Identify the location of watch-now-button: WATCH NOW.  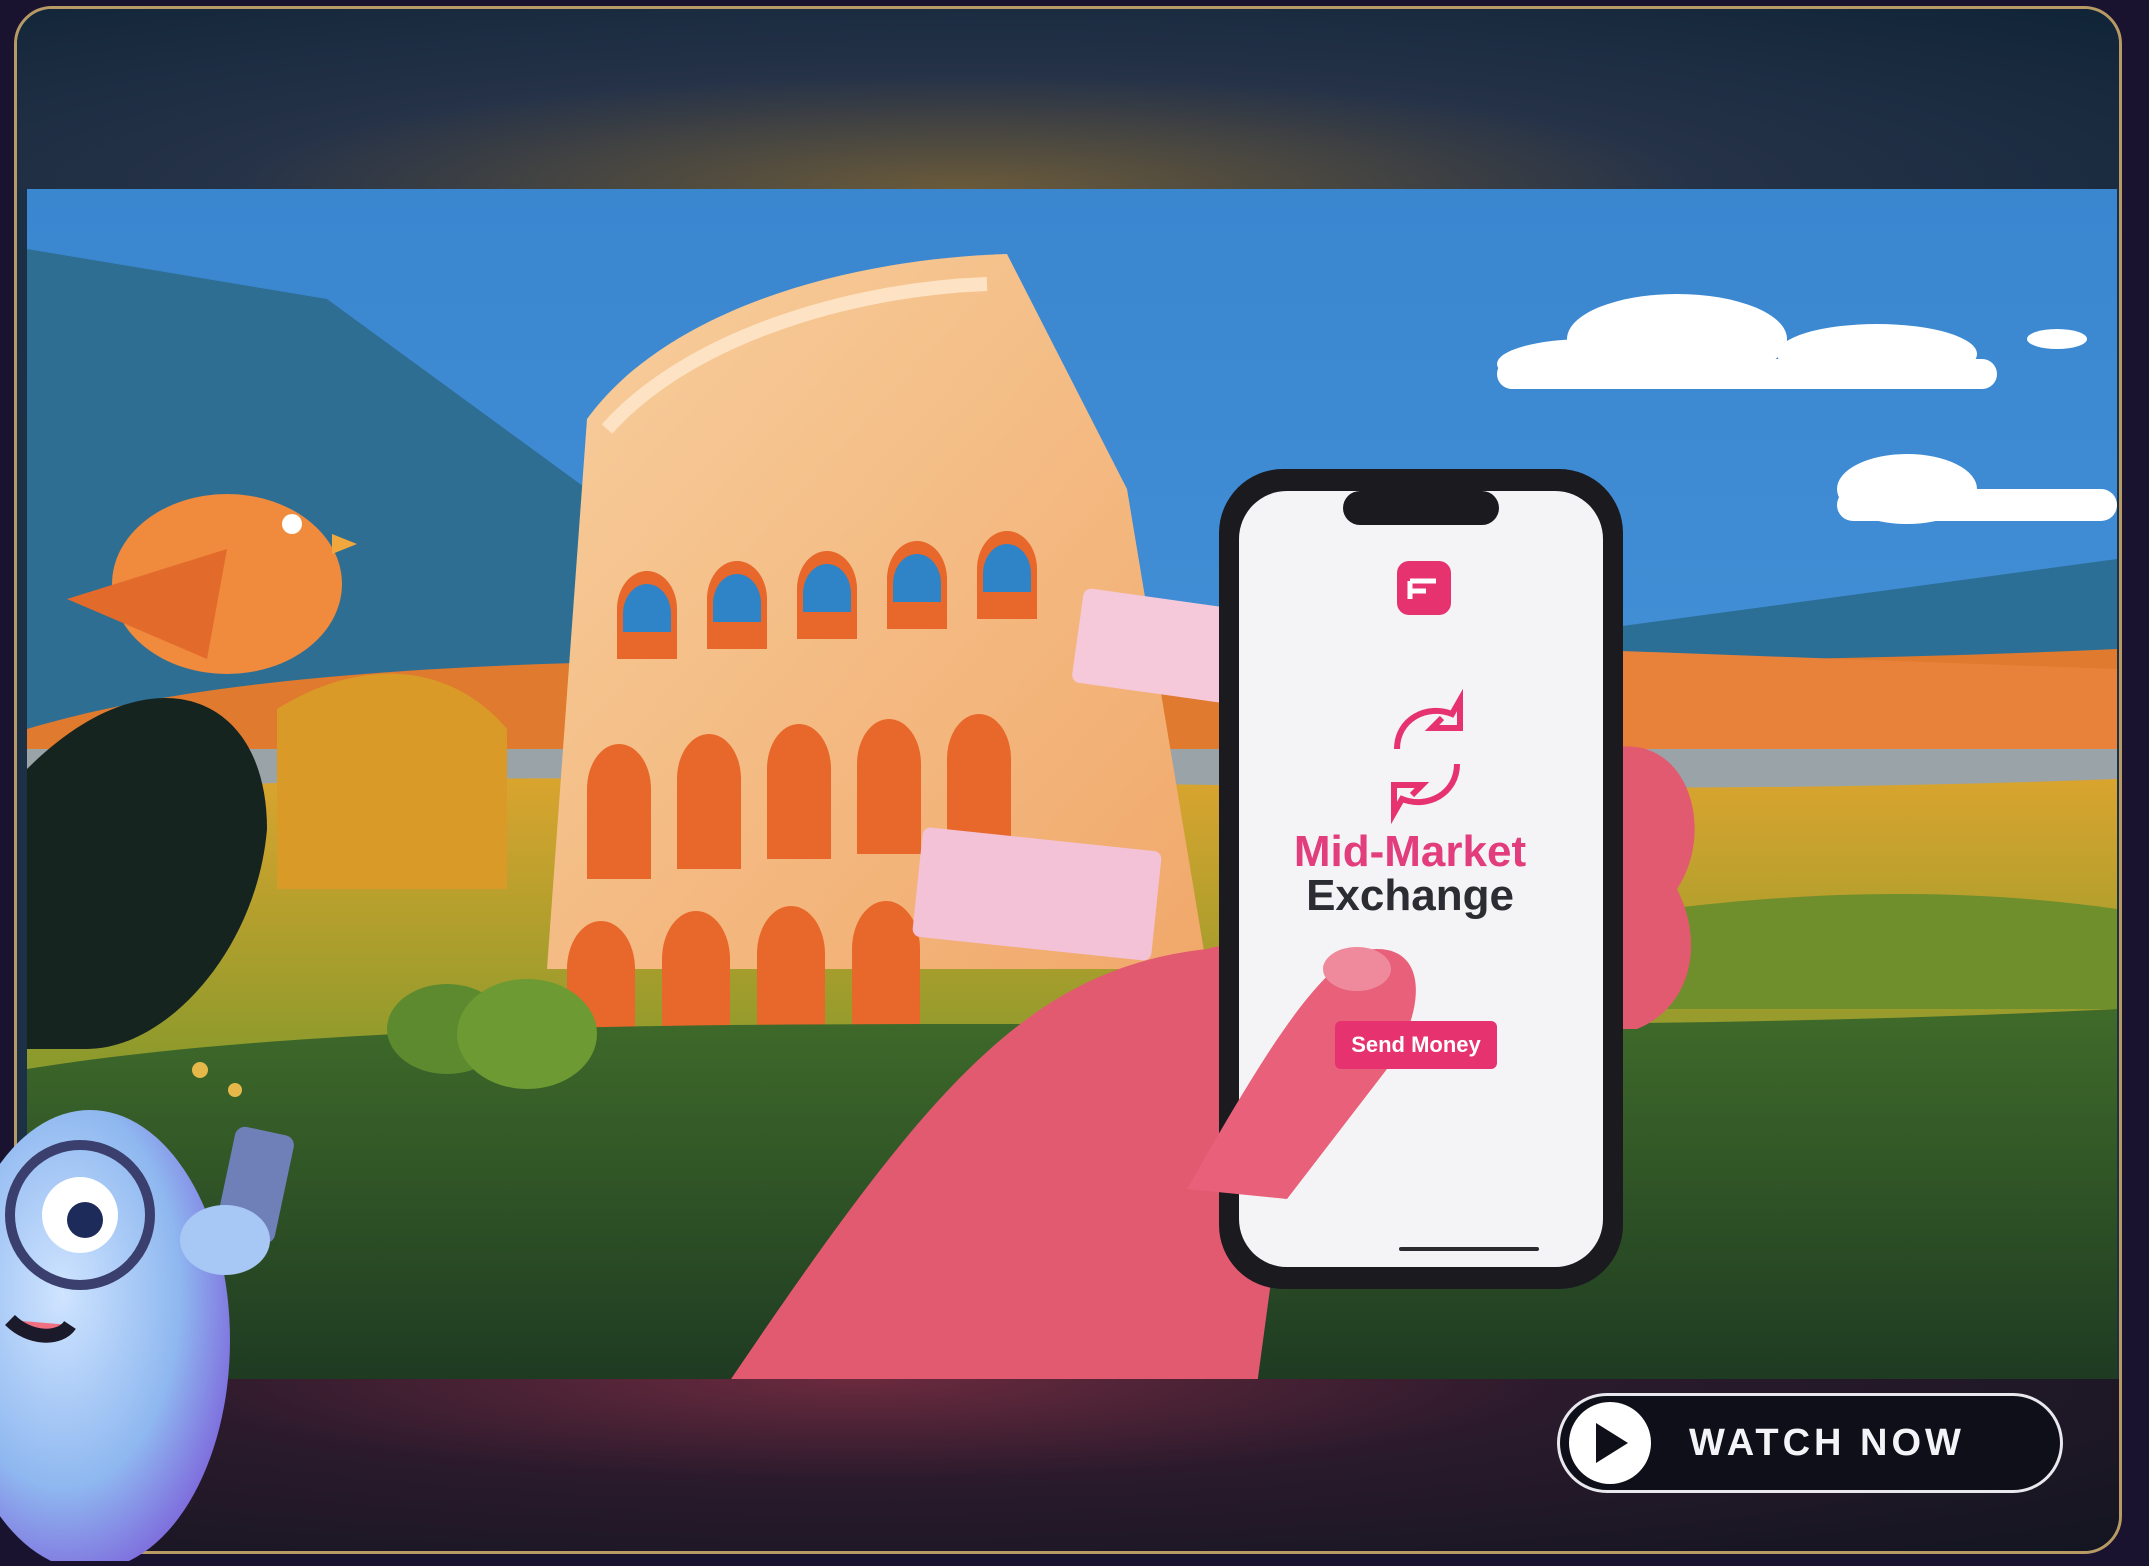
(1810, 1443).